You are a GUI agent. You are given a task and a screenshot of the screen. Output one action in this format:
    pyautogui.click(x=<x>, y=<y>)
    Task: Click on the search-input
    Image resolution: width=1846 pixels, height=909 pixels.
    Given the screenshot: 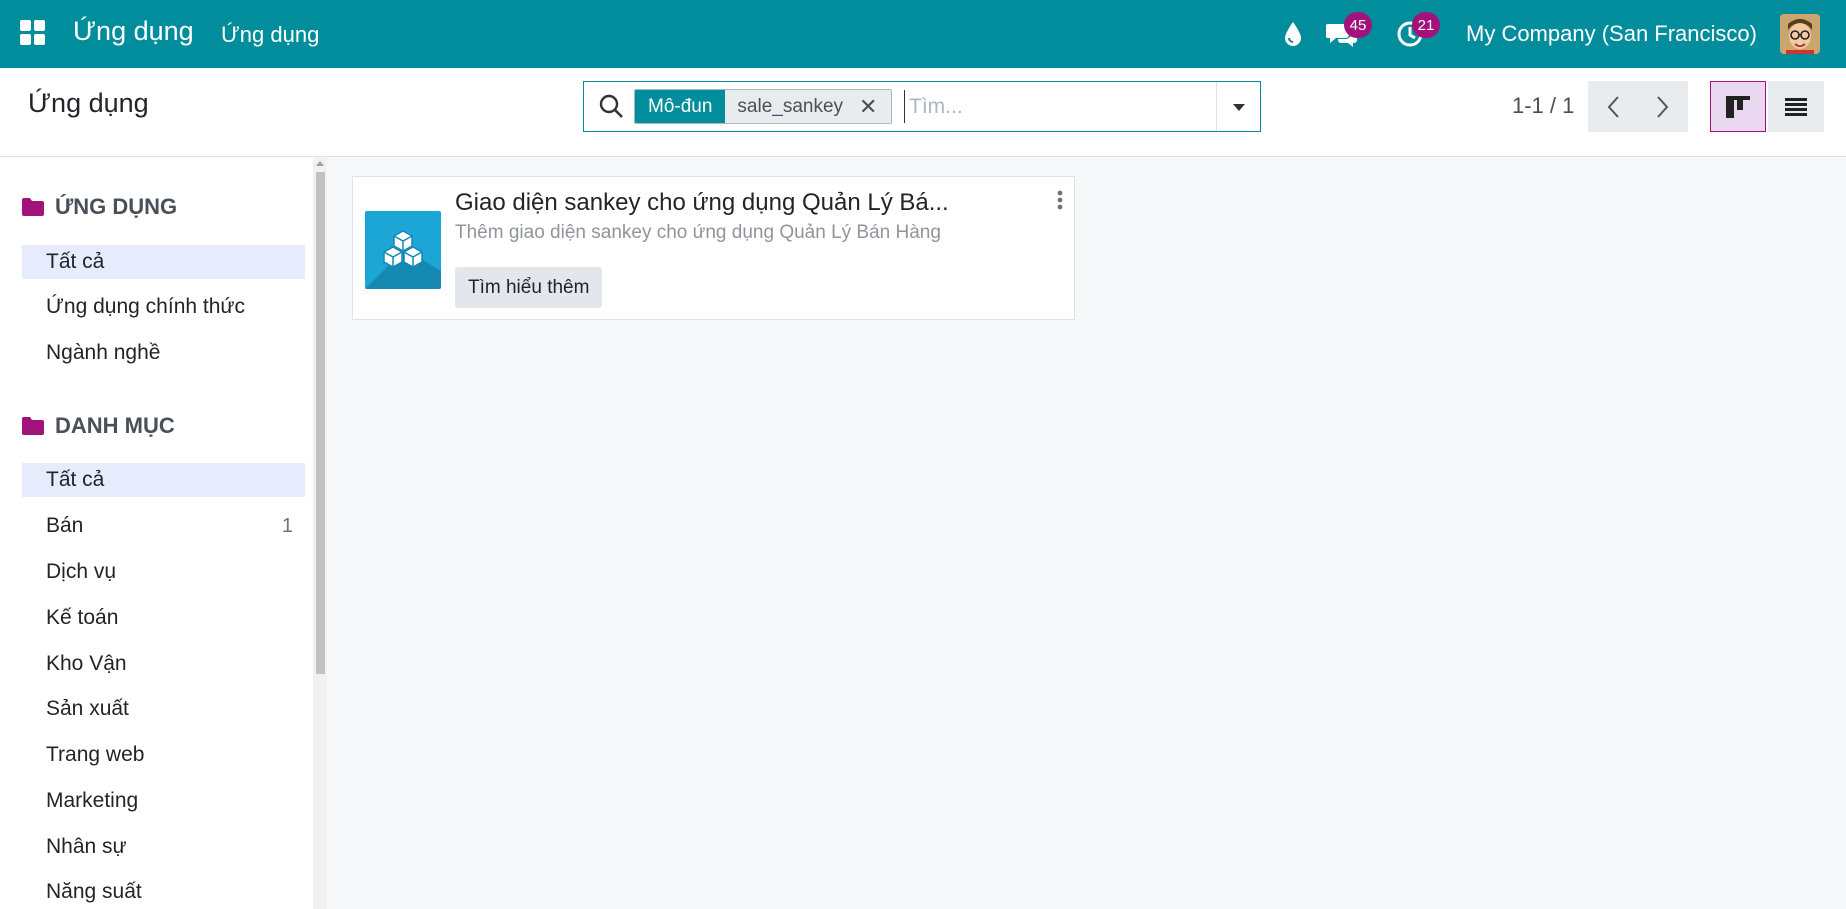 What is the action you would take?
    pyautogui.click(x=1059, y=106)
    